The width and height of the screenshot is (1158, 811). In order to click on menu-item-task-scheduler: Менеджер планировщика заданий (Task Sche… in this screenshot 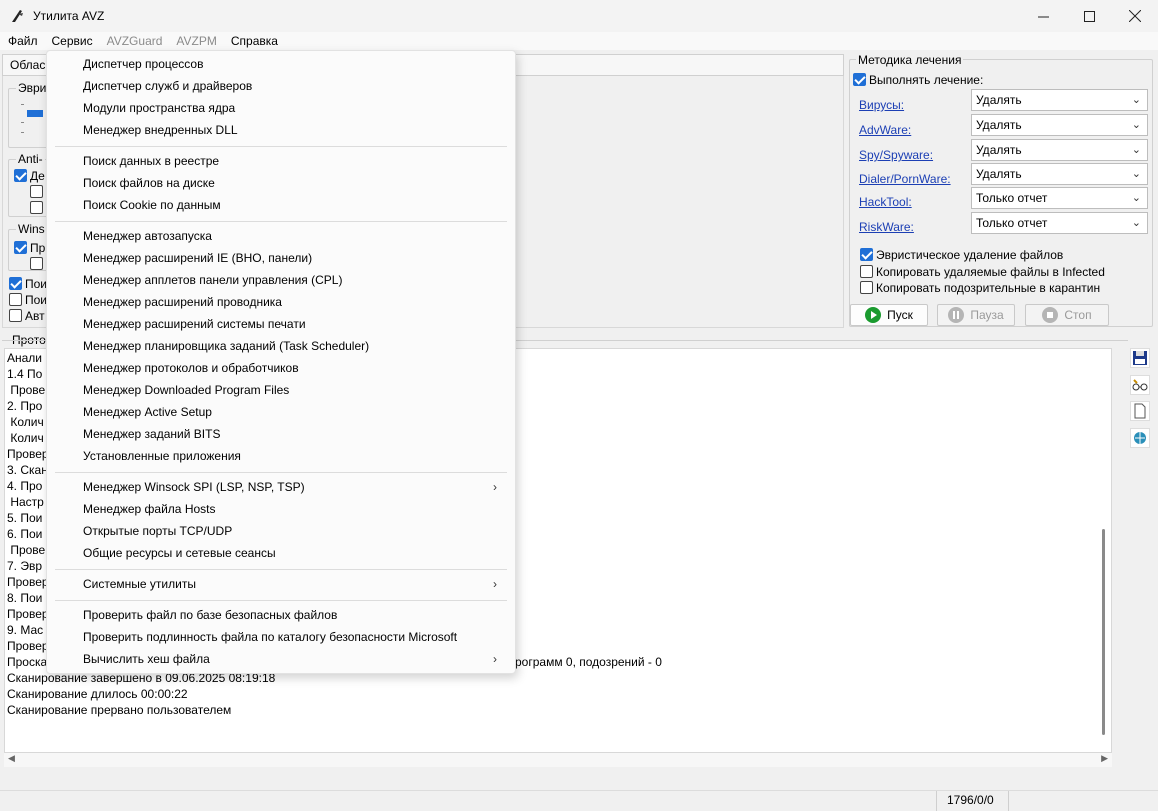, I will do `click(226, 346)`.